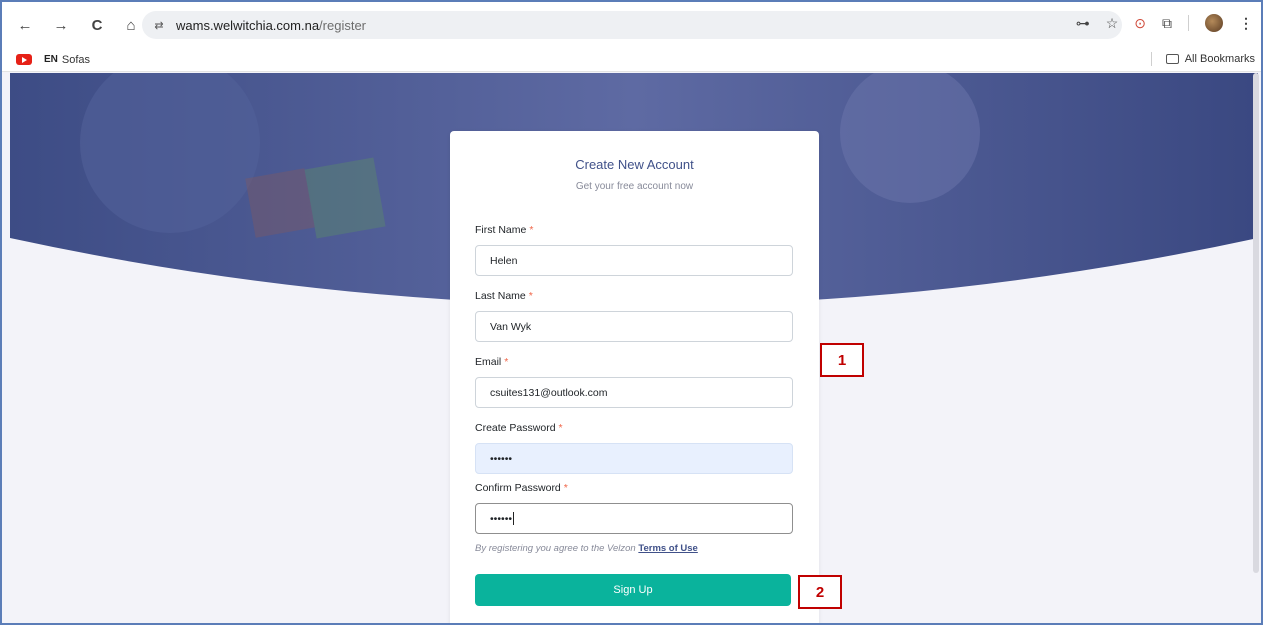 This screenshot has width=1263, height=625. I want to click on card-subtitle: Get your free account now, so click(634, 186).